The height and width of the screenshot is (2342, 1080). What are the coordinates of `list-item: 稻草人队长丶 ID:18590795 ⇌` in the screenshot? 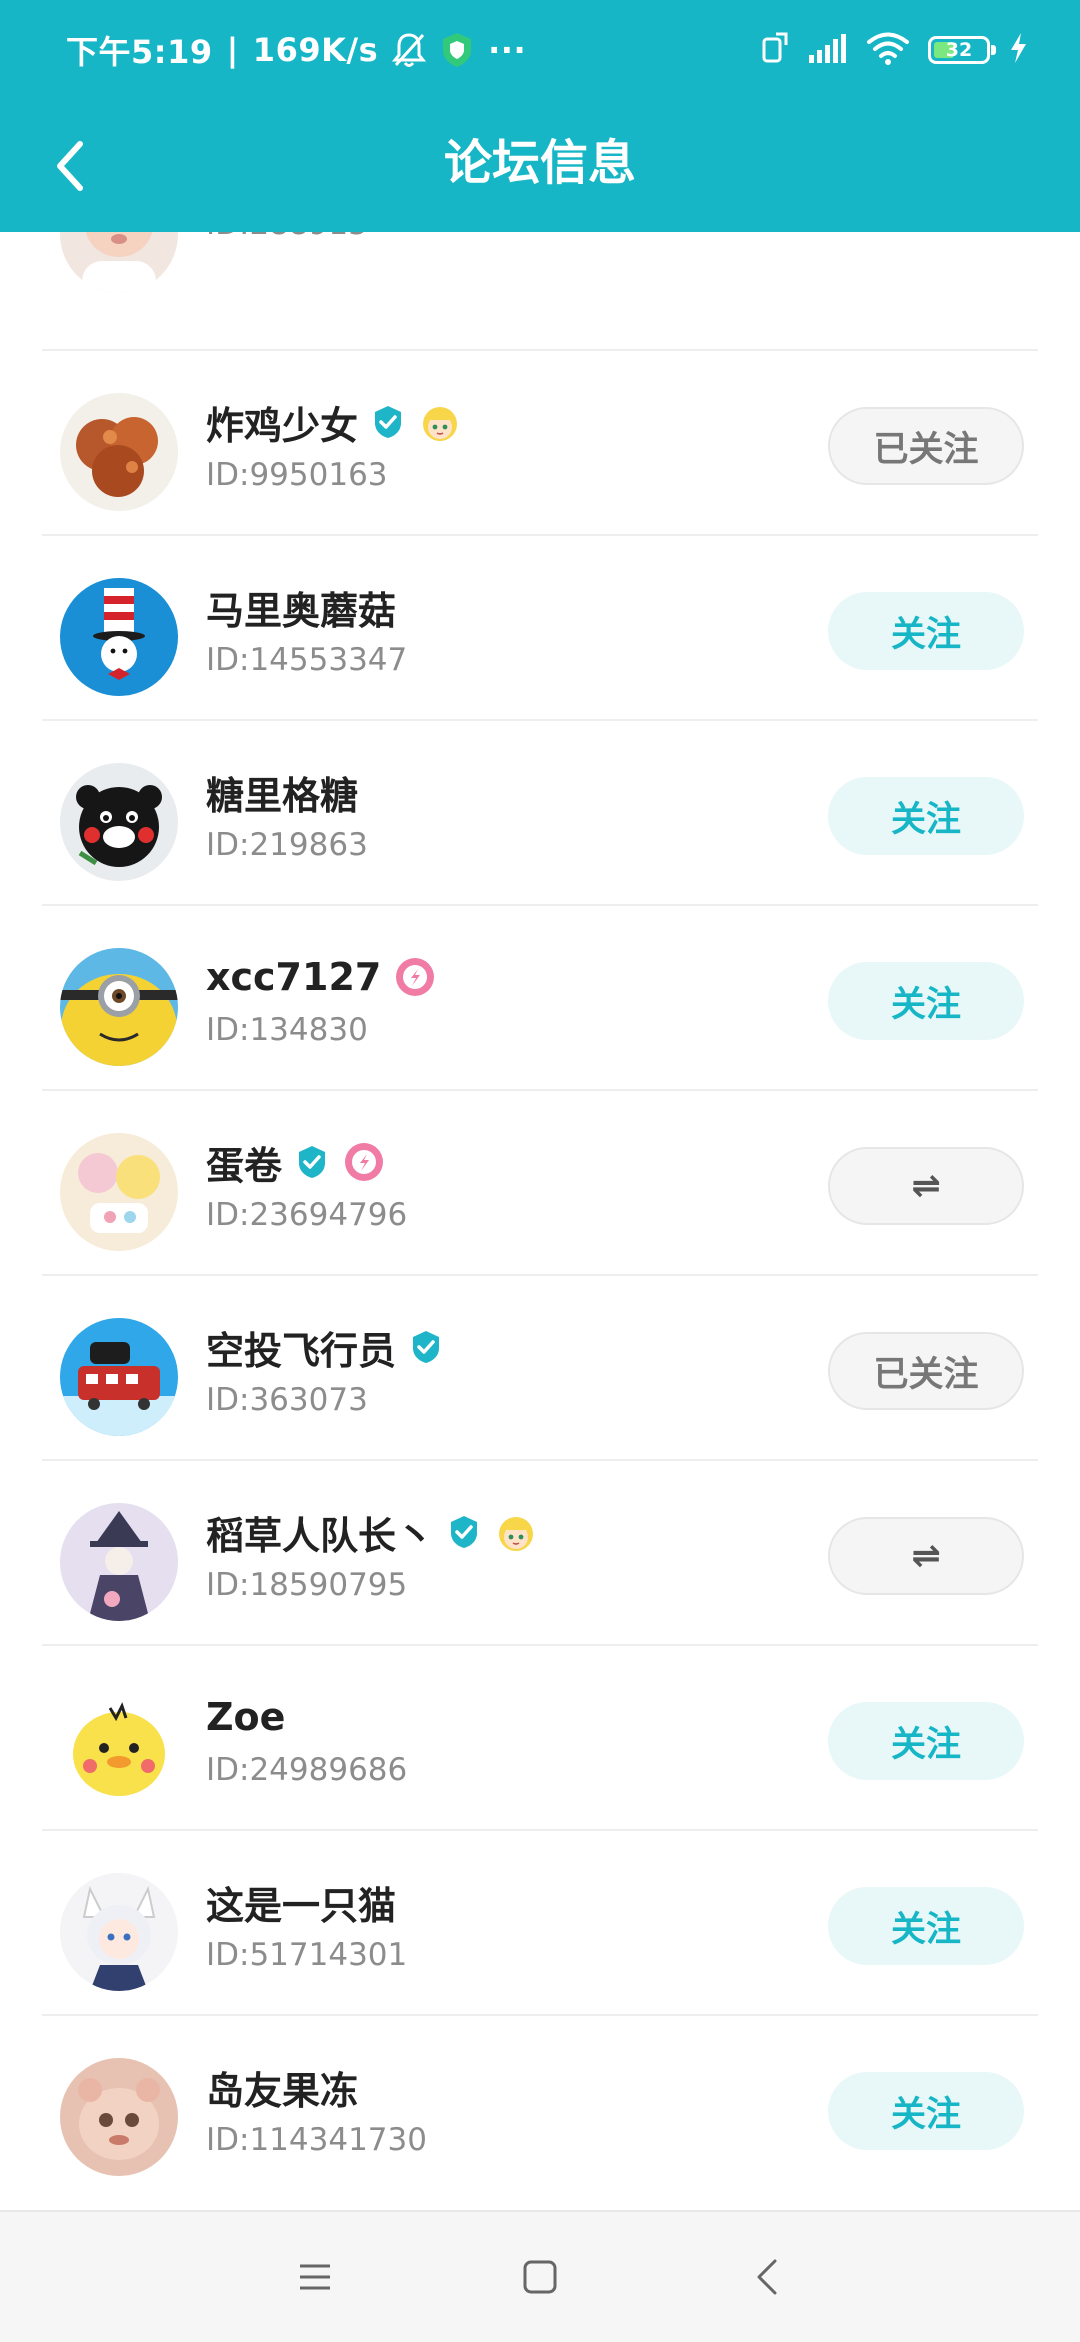 It's located at (540, 1553).